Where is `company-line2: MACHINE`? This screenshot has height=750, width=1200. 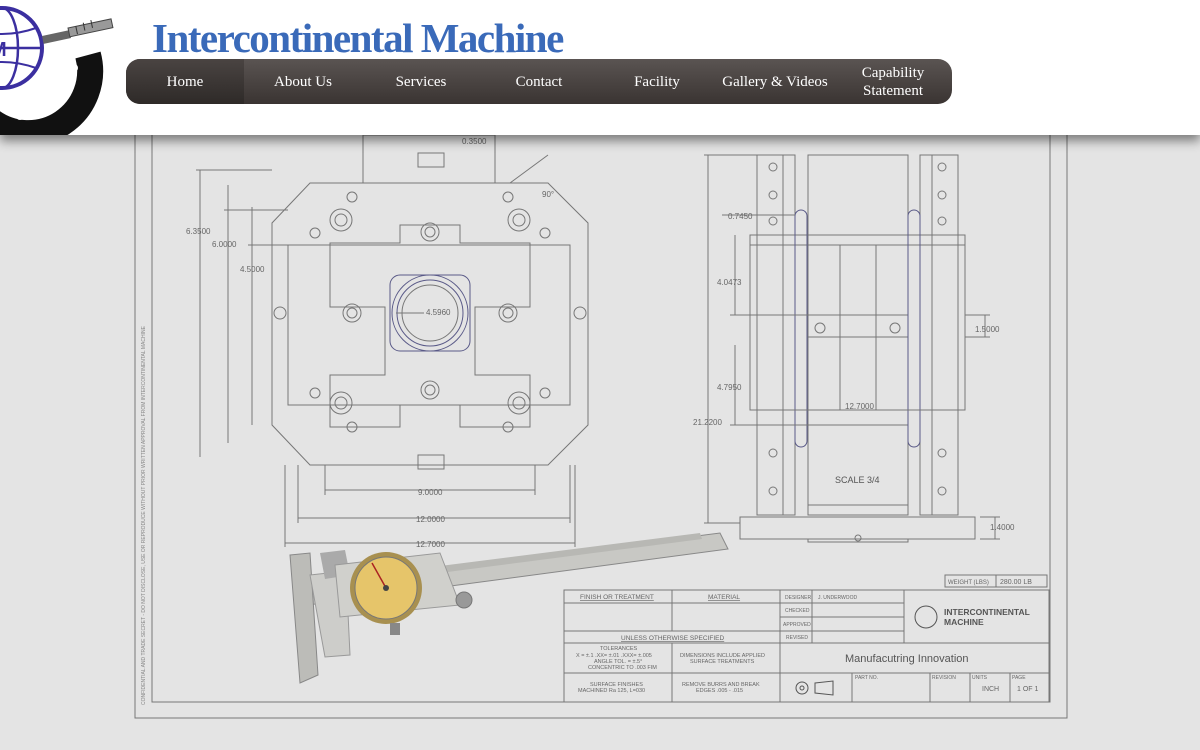 company-line2: MACHINE is located at coordinates (964, 622).